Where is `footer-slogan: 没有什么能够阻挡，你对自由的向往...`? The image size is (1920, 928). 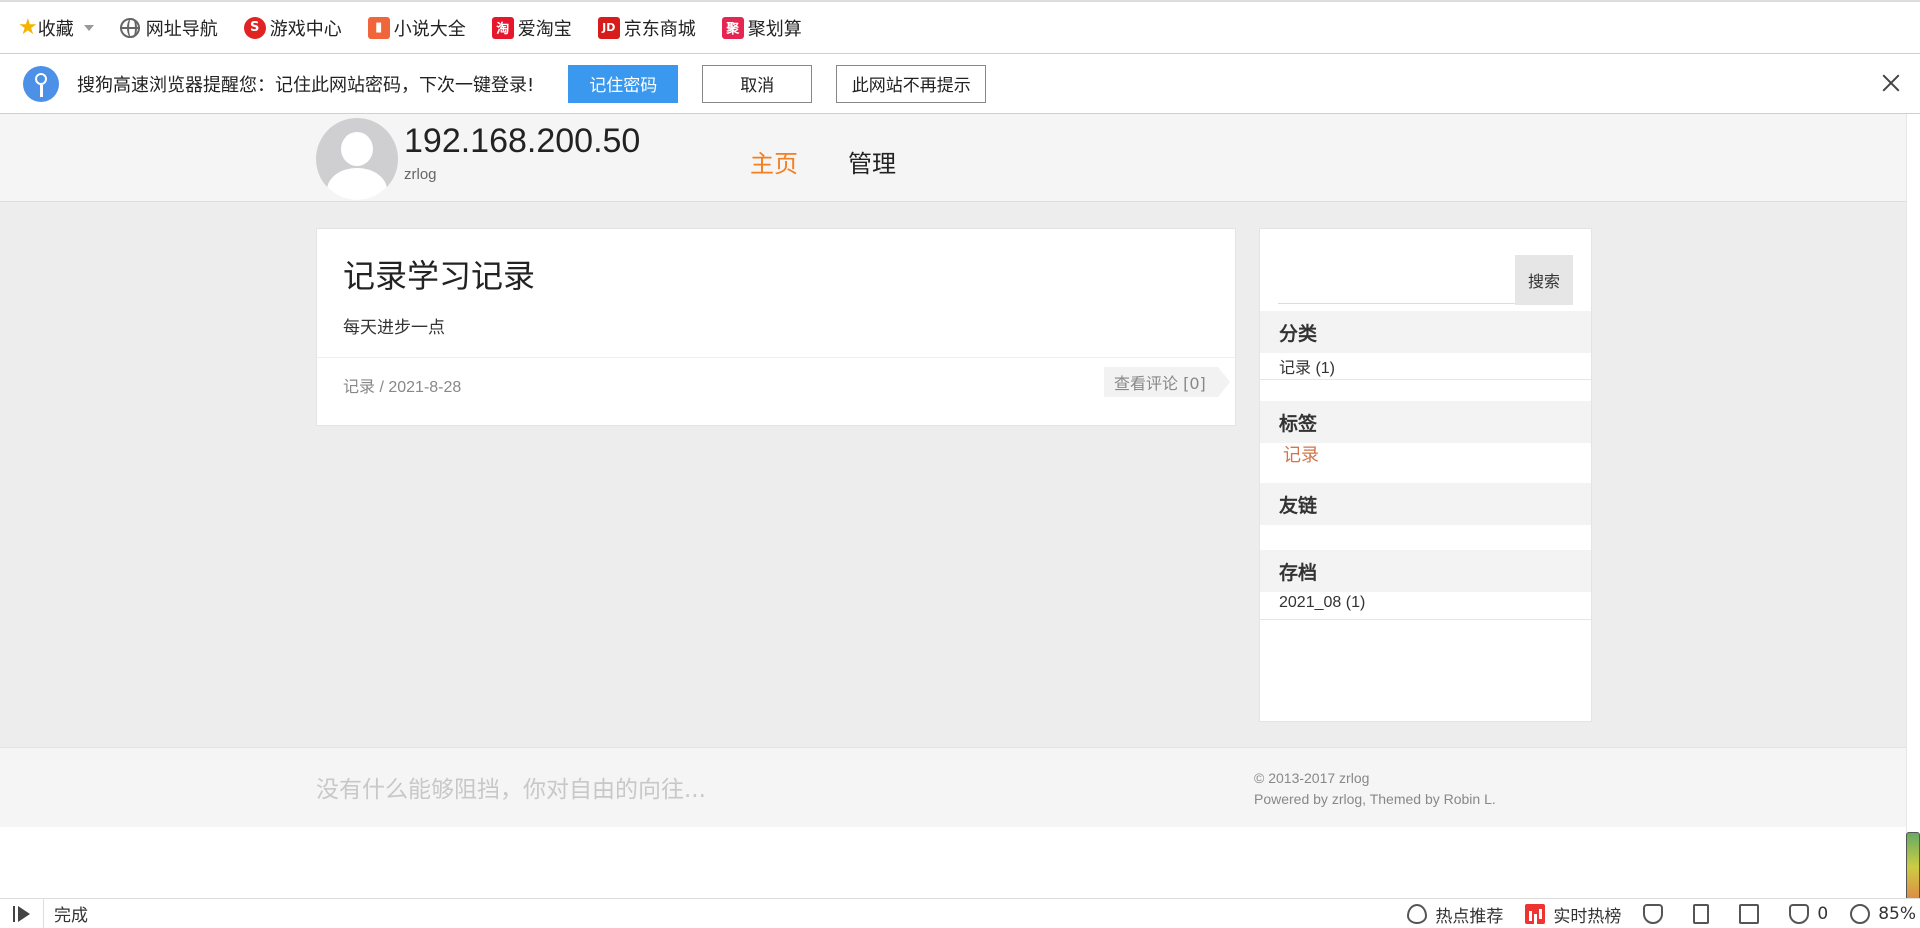 footer-slogan: 没有什么能够阻挡，你对自由的向往... is located at coordinates (511, 790).